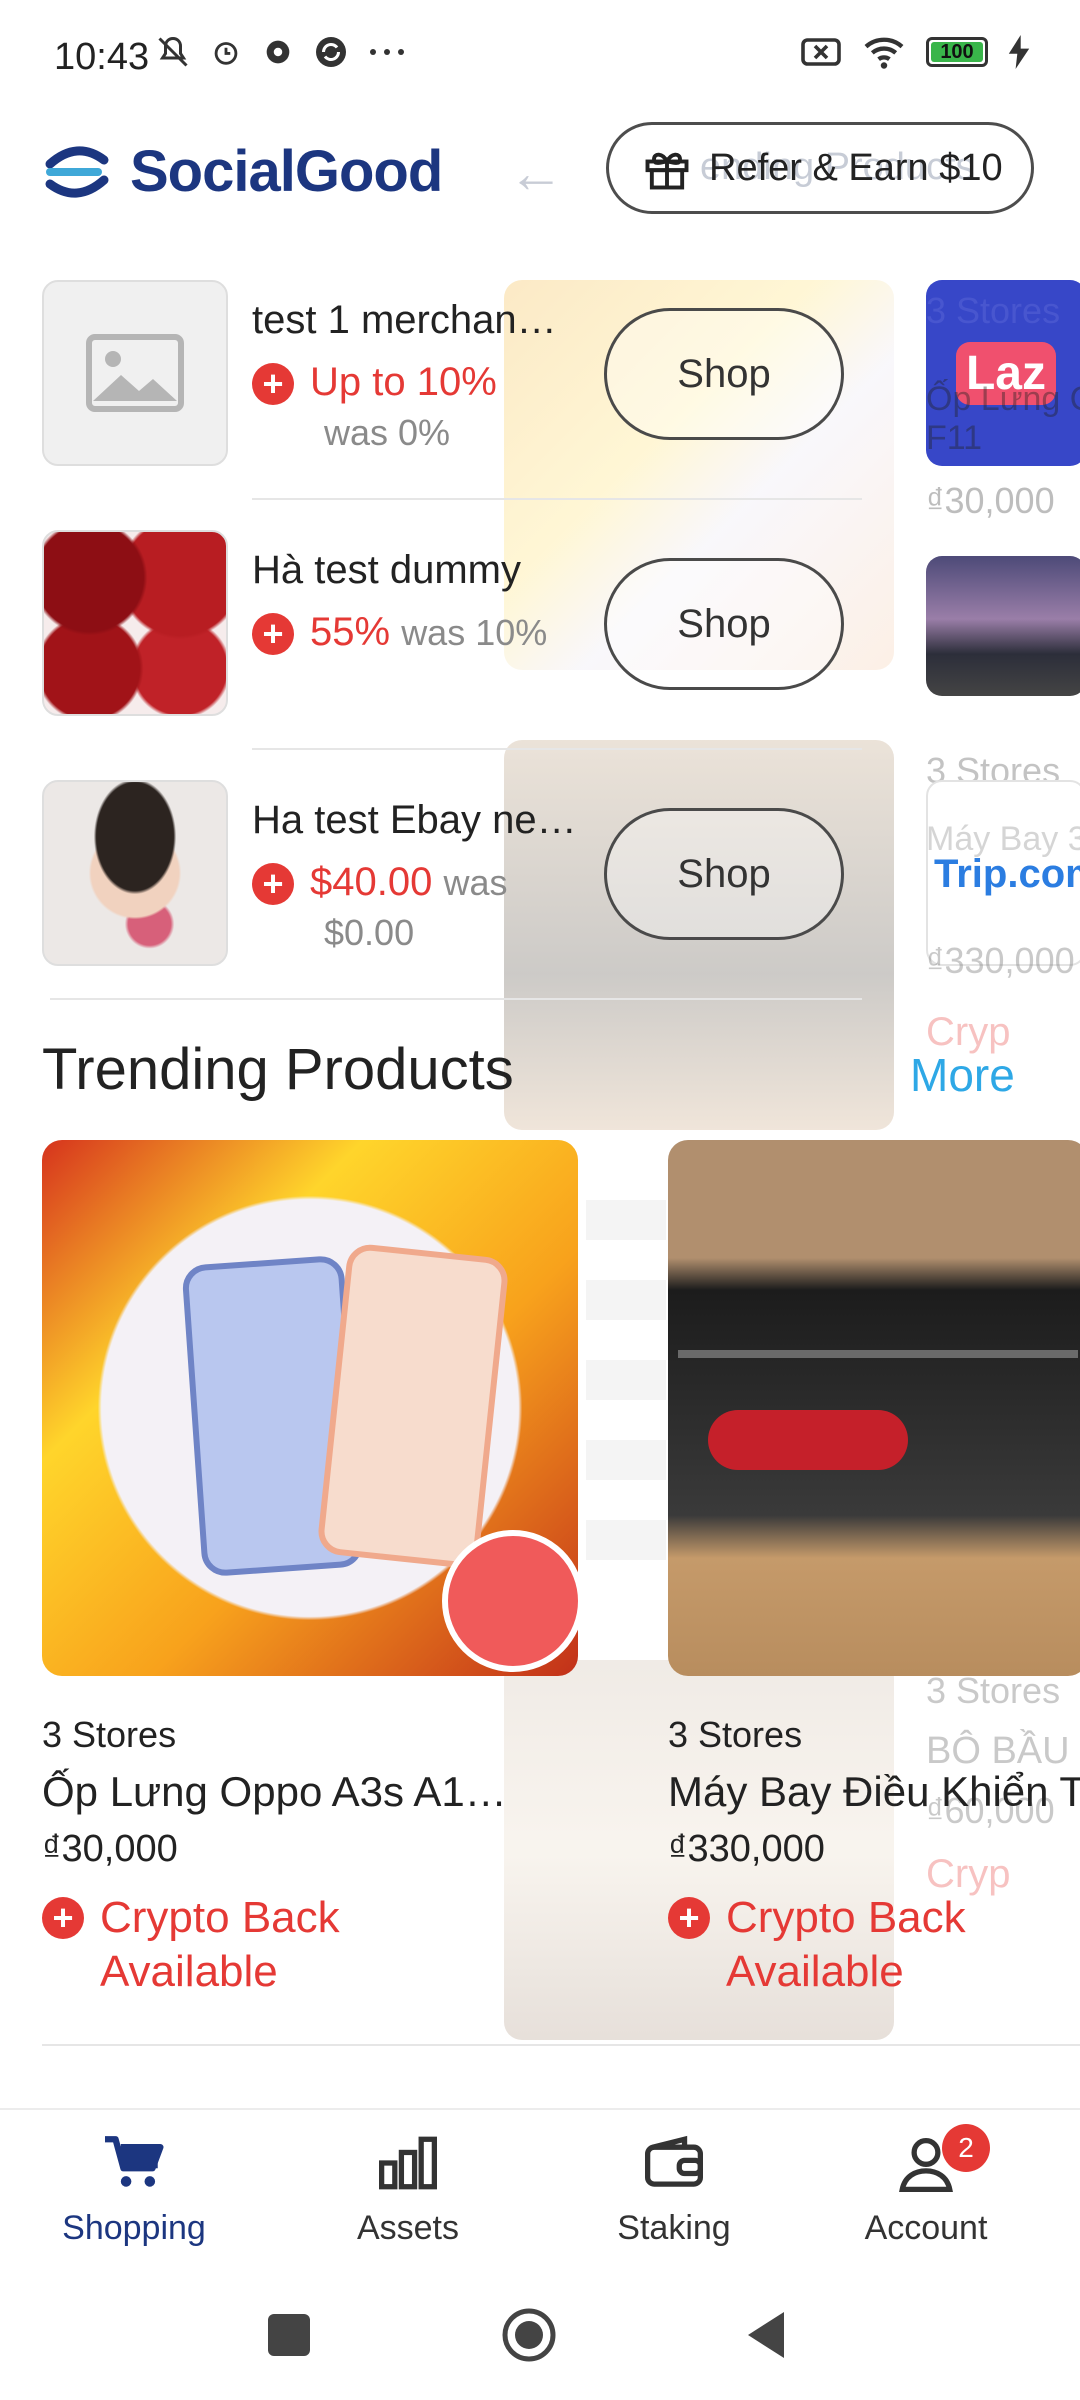 The width and height of the screenshot is (1080, 2400). I want to click on nav-label: Account, so click(926, 2228).